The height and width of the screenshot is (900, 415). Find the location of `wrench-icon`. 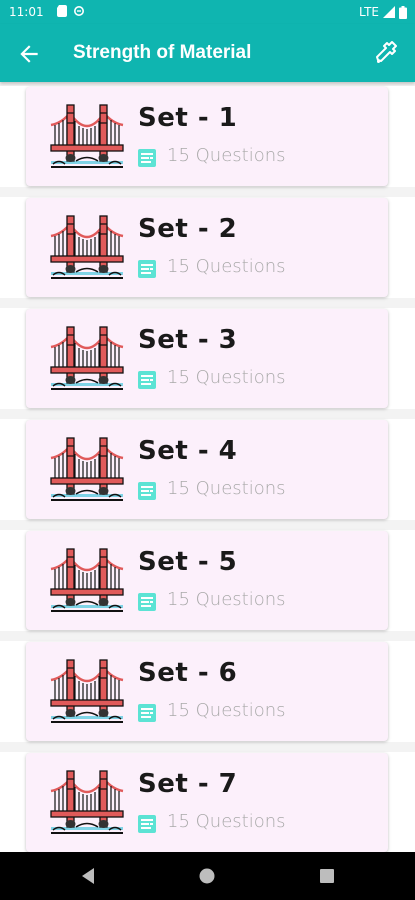

wrench-icon is located at coordinates (387, 53).